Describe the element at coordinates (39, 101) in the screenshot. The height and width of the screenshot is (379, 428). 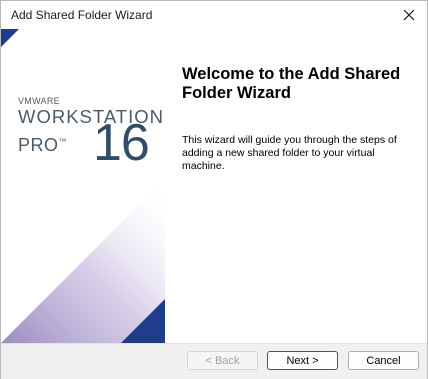
I see `logo-brand: VMWARE` at that location.